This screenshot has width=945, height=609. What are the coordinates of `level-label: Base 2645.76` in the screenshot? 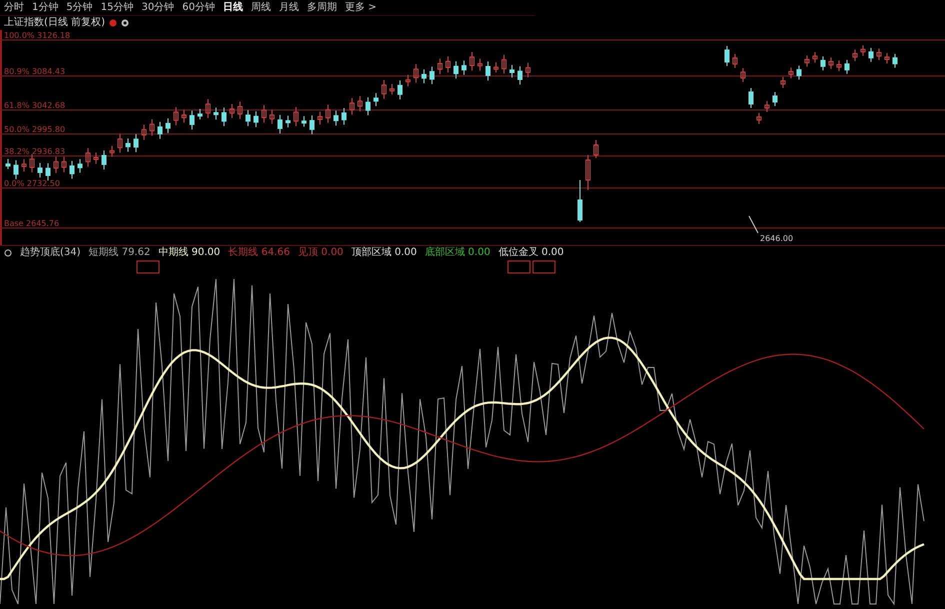 It's located at (32, 223).